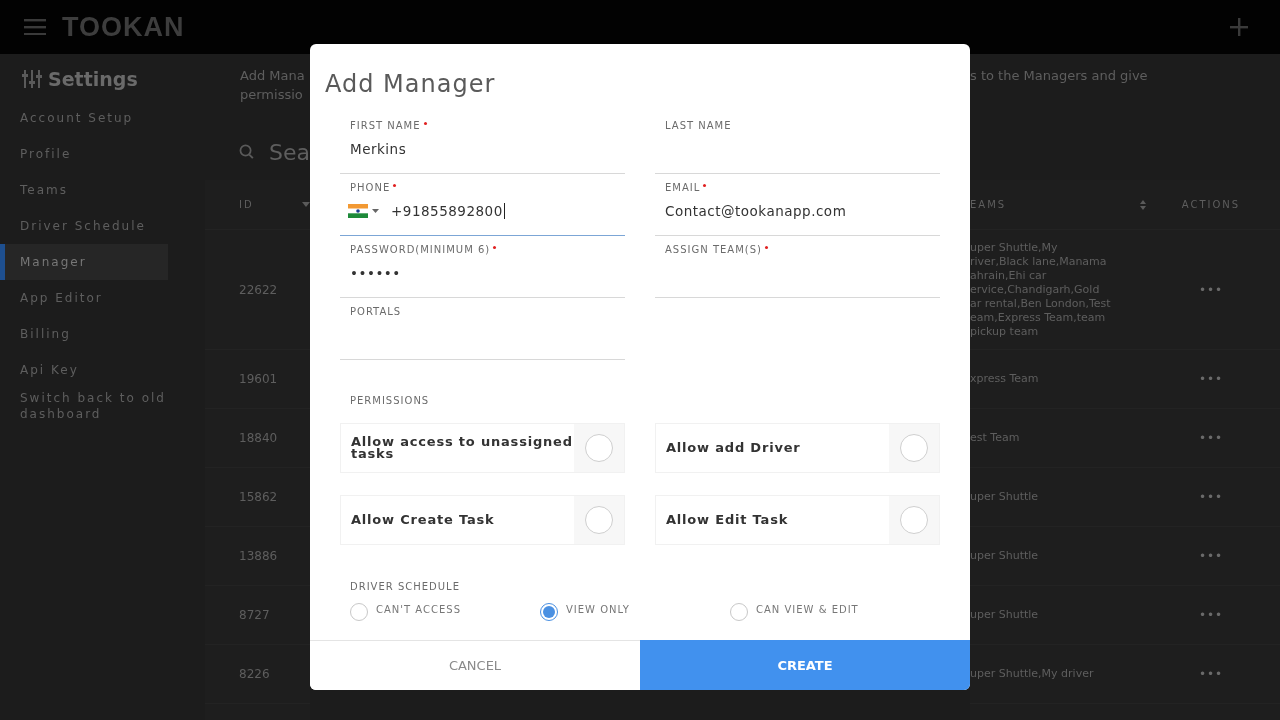 The image size is (1280, 720). Describe the element at coordinates (84, 226) in the screenshot. I see `sidebar-item: Driver Schedule` at that location.